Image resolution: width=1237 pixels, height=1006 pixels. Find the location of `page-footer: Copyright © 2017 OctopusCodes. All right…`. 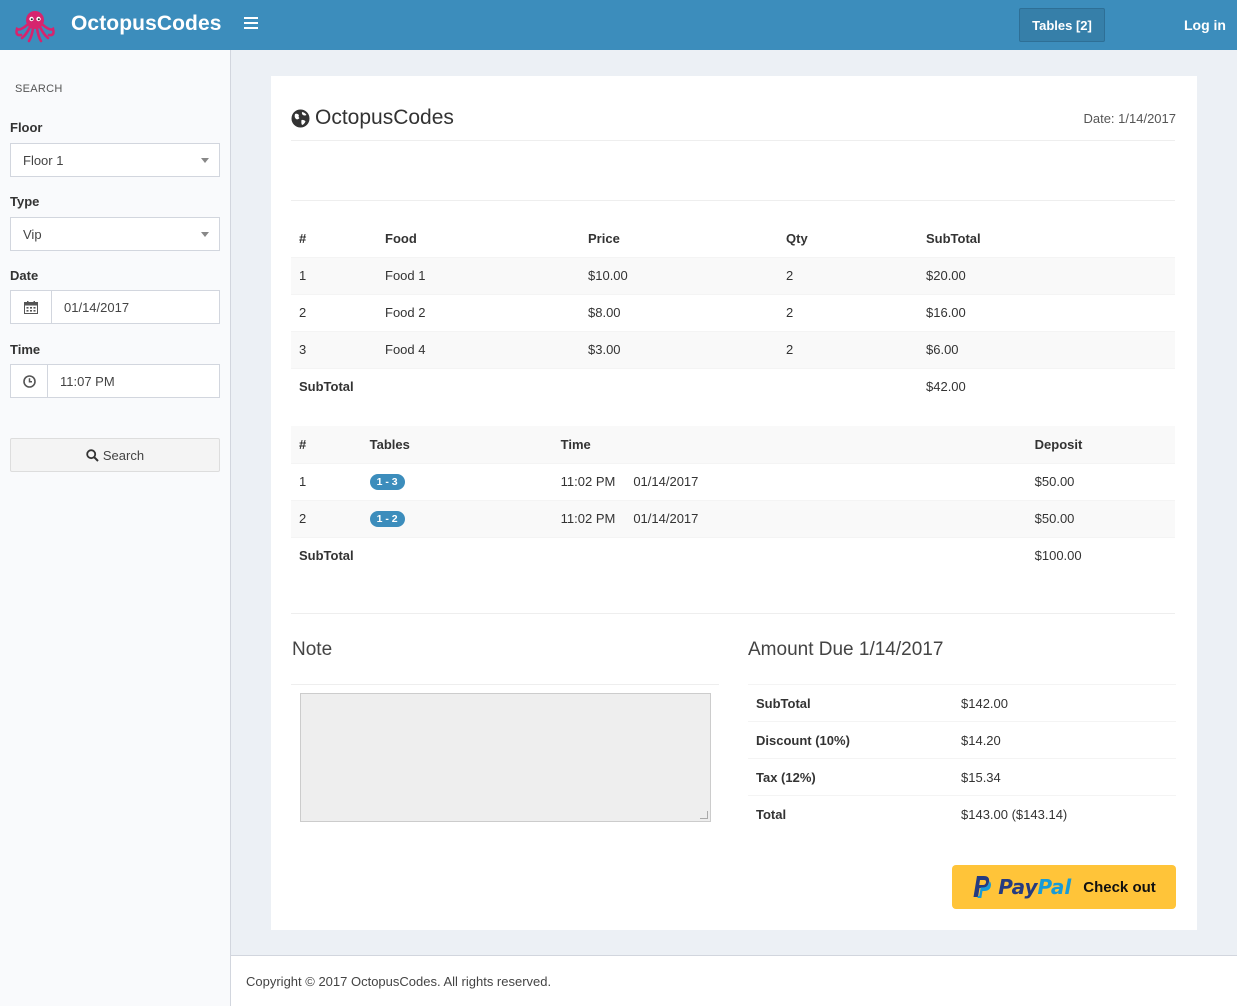

page-footer: Copyright © 2017 OctopusCodes. All right… is located at coordinates (734, 980).